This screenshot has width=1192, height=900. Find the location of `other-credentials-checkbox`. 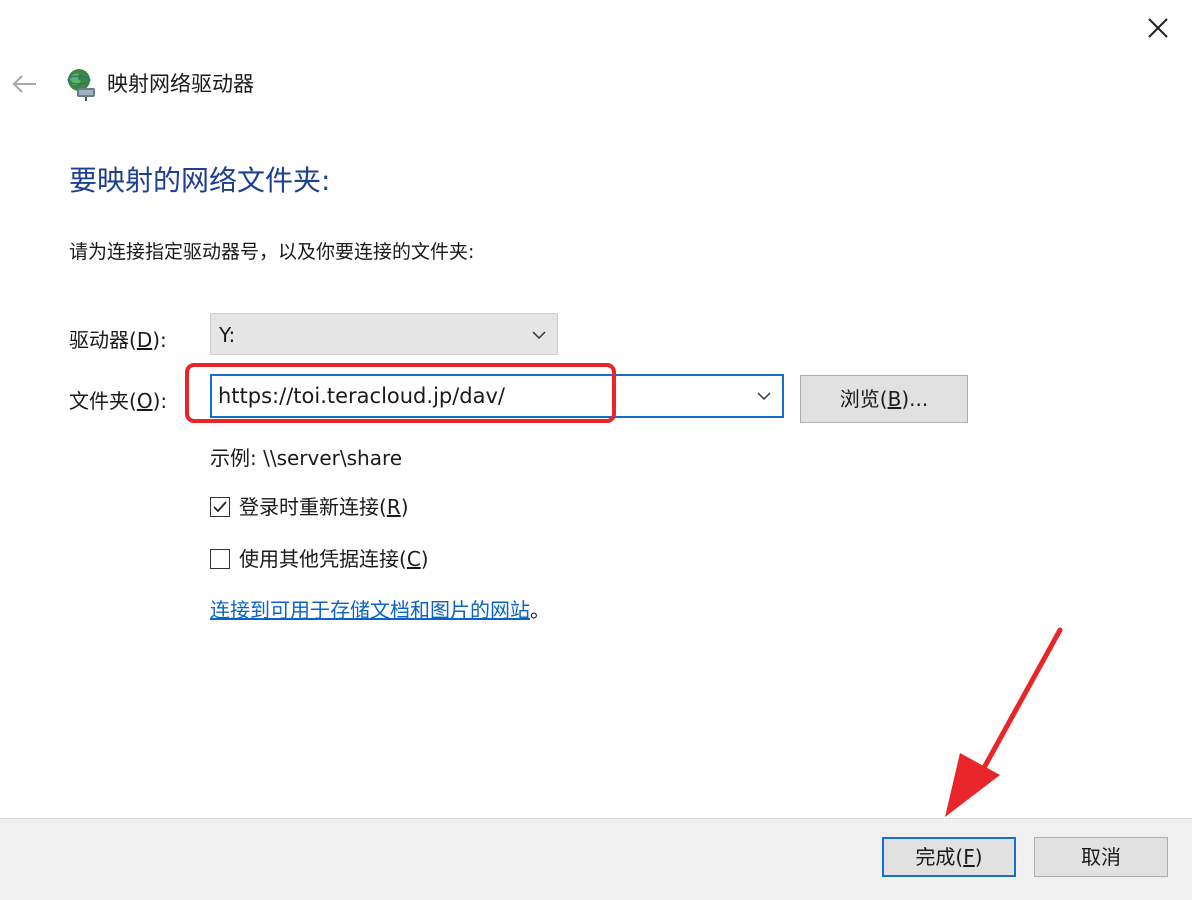

other-credentials-checkbox is located at coordinates (220, 559).